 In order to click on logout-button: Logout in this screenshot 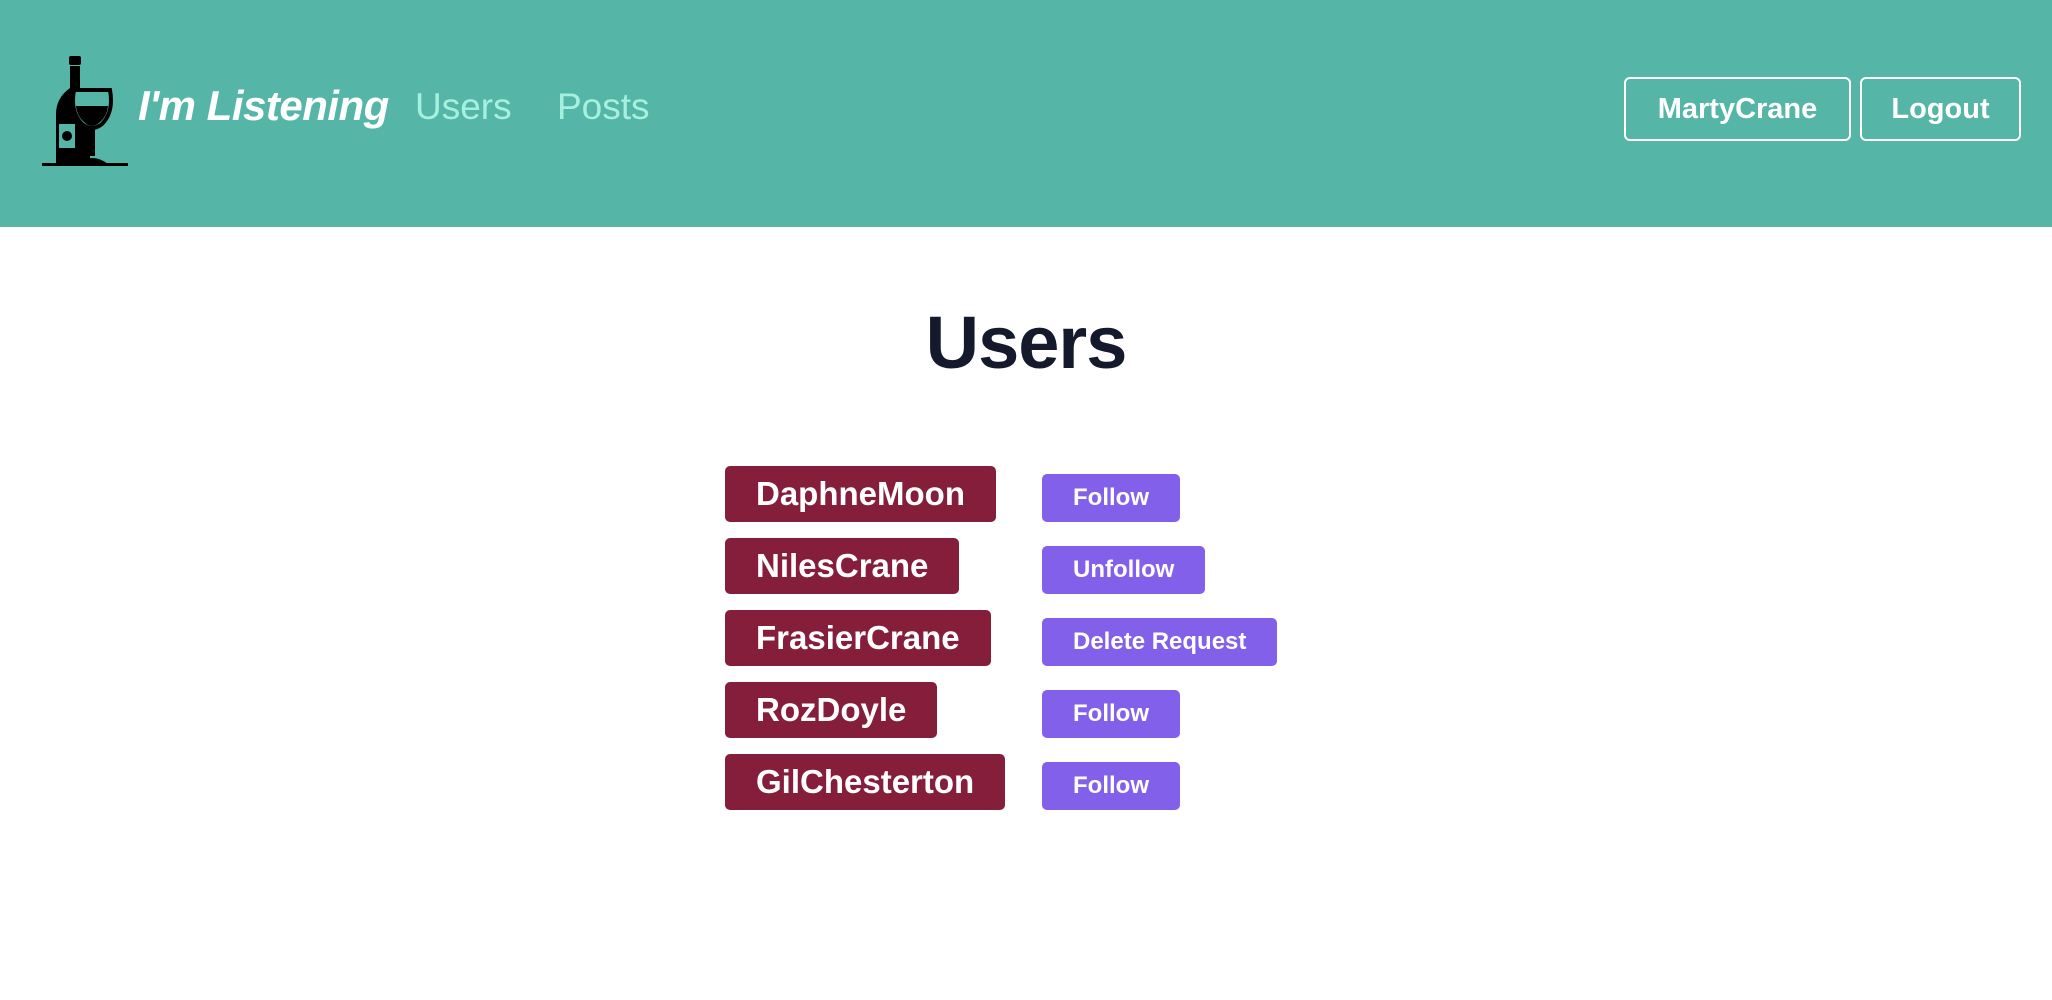, I will do `click(1940, 109)`.